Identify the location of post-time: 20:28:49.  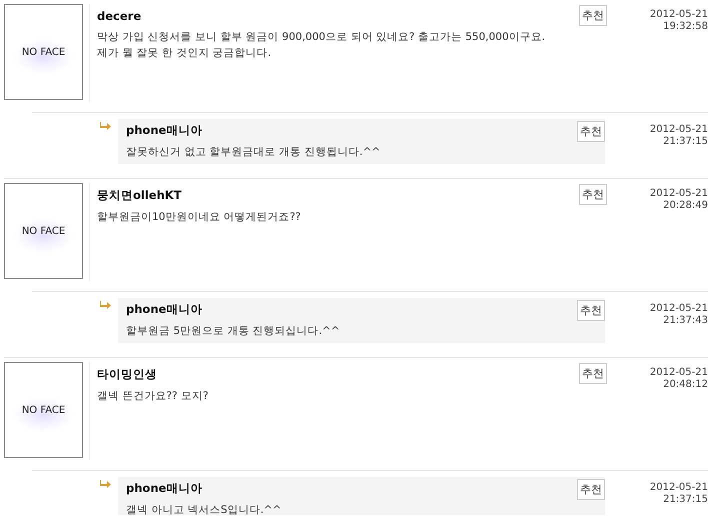
(685, 206).